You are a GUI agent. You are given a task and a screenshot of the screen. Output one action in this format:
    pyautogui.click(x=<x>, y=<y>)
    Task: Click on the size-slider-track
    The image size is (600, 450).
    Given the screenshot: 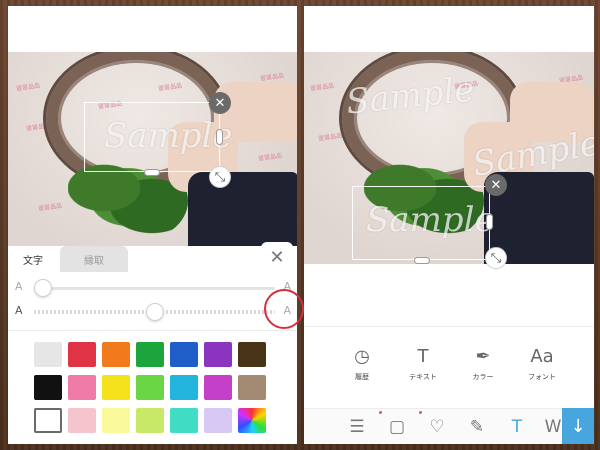 What is the action you would take?
    pyautogui.click(x=154, y=288)
    